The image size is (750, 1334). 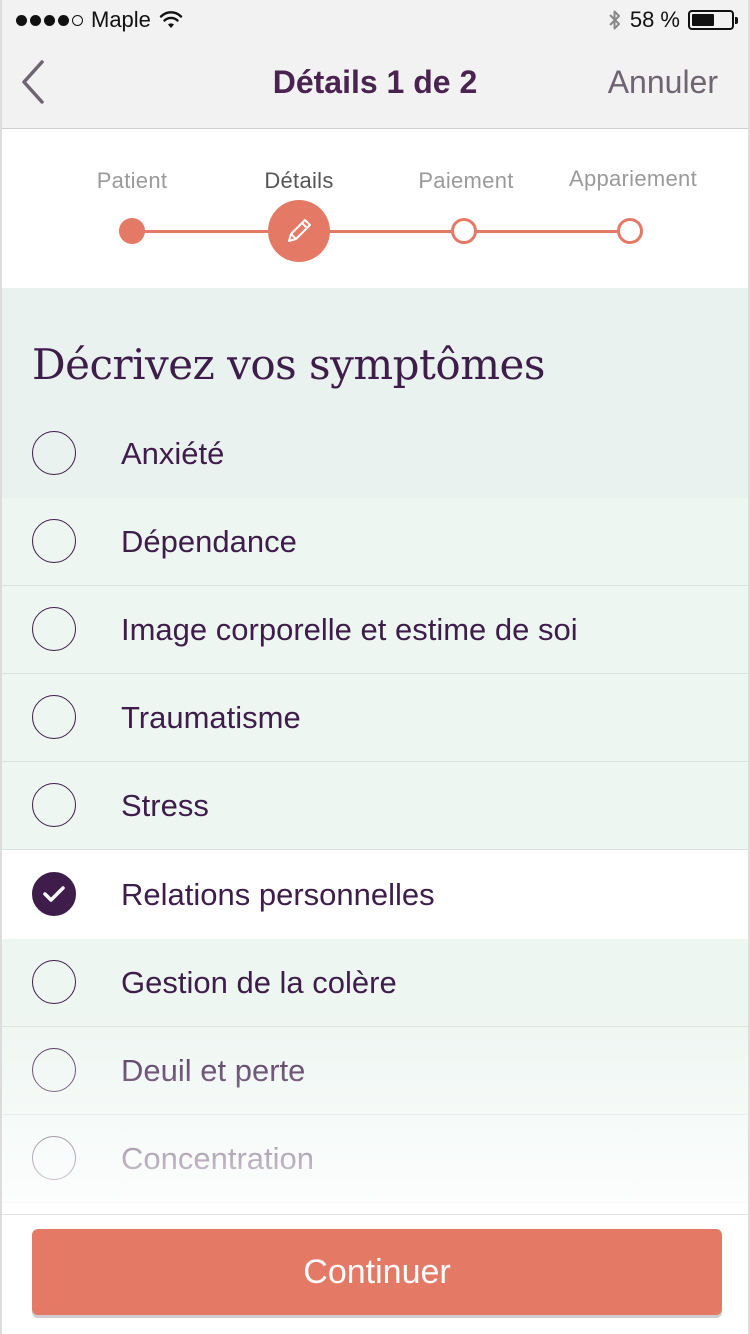 What do you see at coordinates (209, 541) in the screenshot?
I see `symptom-label: Dépendance` at bounding box center [209, 541].